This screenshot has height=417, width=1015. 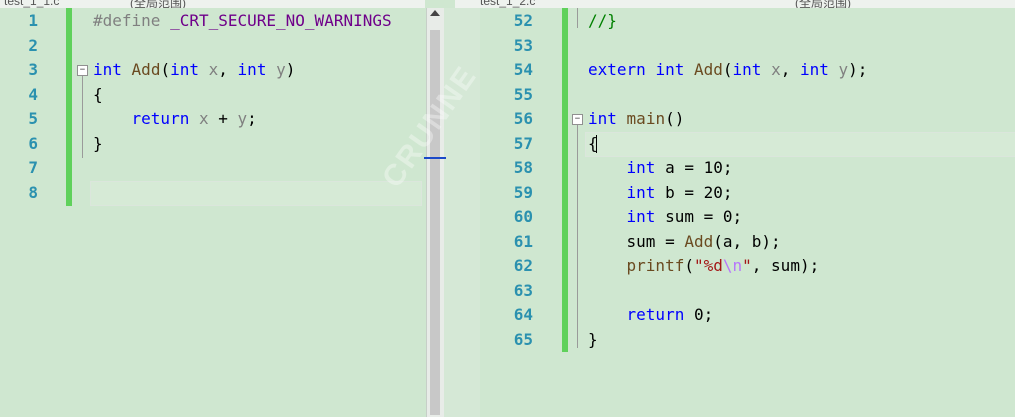 I want to click on tab-right-file: test_1_2.c, so click(x=507, y=4).